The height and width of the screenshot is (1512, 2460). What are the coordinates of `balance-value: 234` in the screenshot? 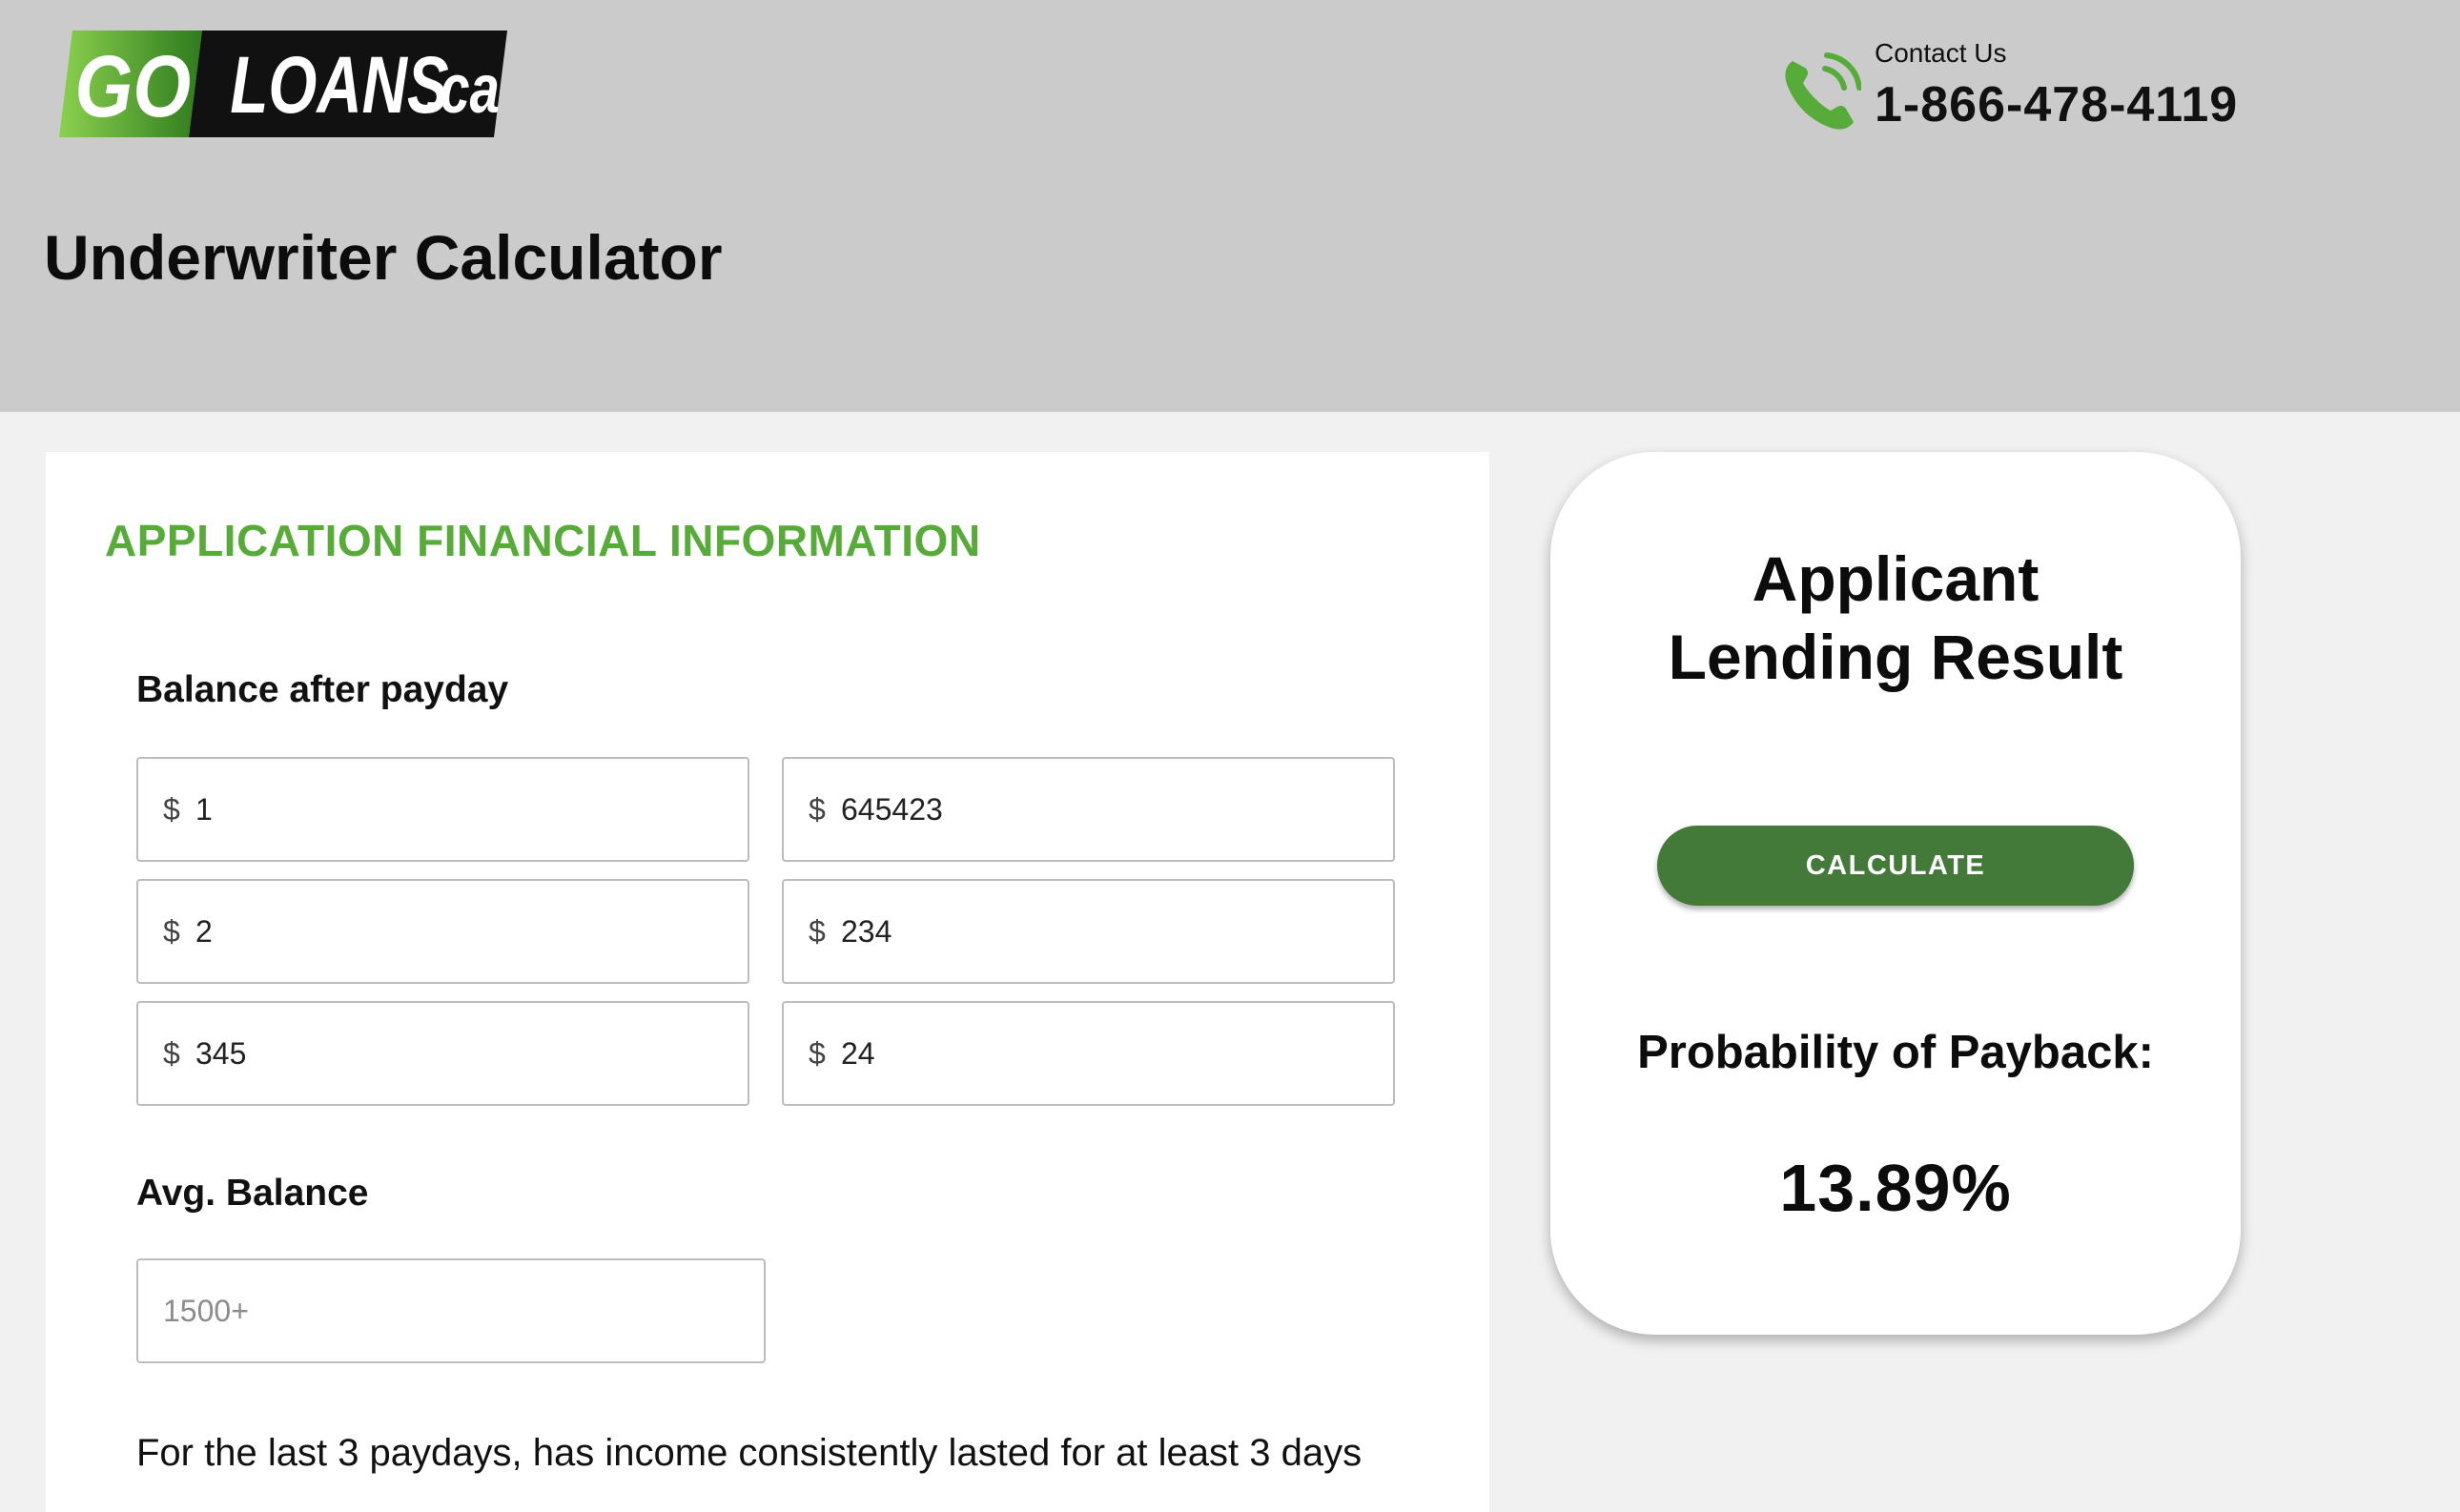 It's located at (866, 931).